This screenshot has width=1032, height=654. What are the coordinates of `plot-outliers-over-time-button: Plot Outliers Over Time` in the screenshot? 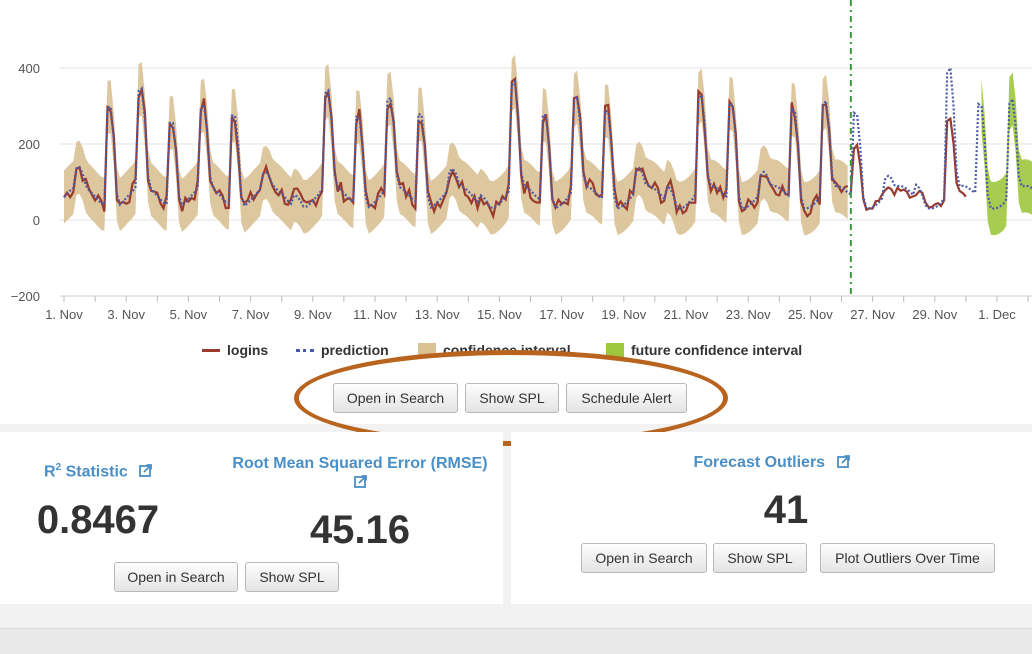 It's located at (907, 558).